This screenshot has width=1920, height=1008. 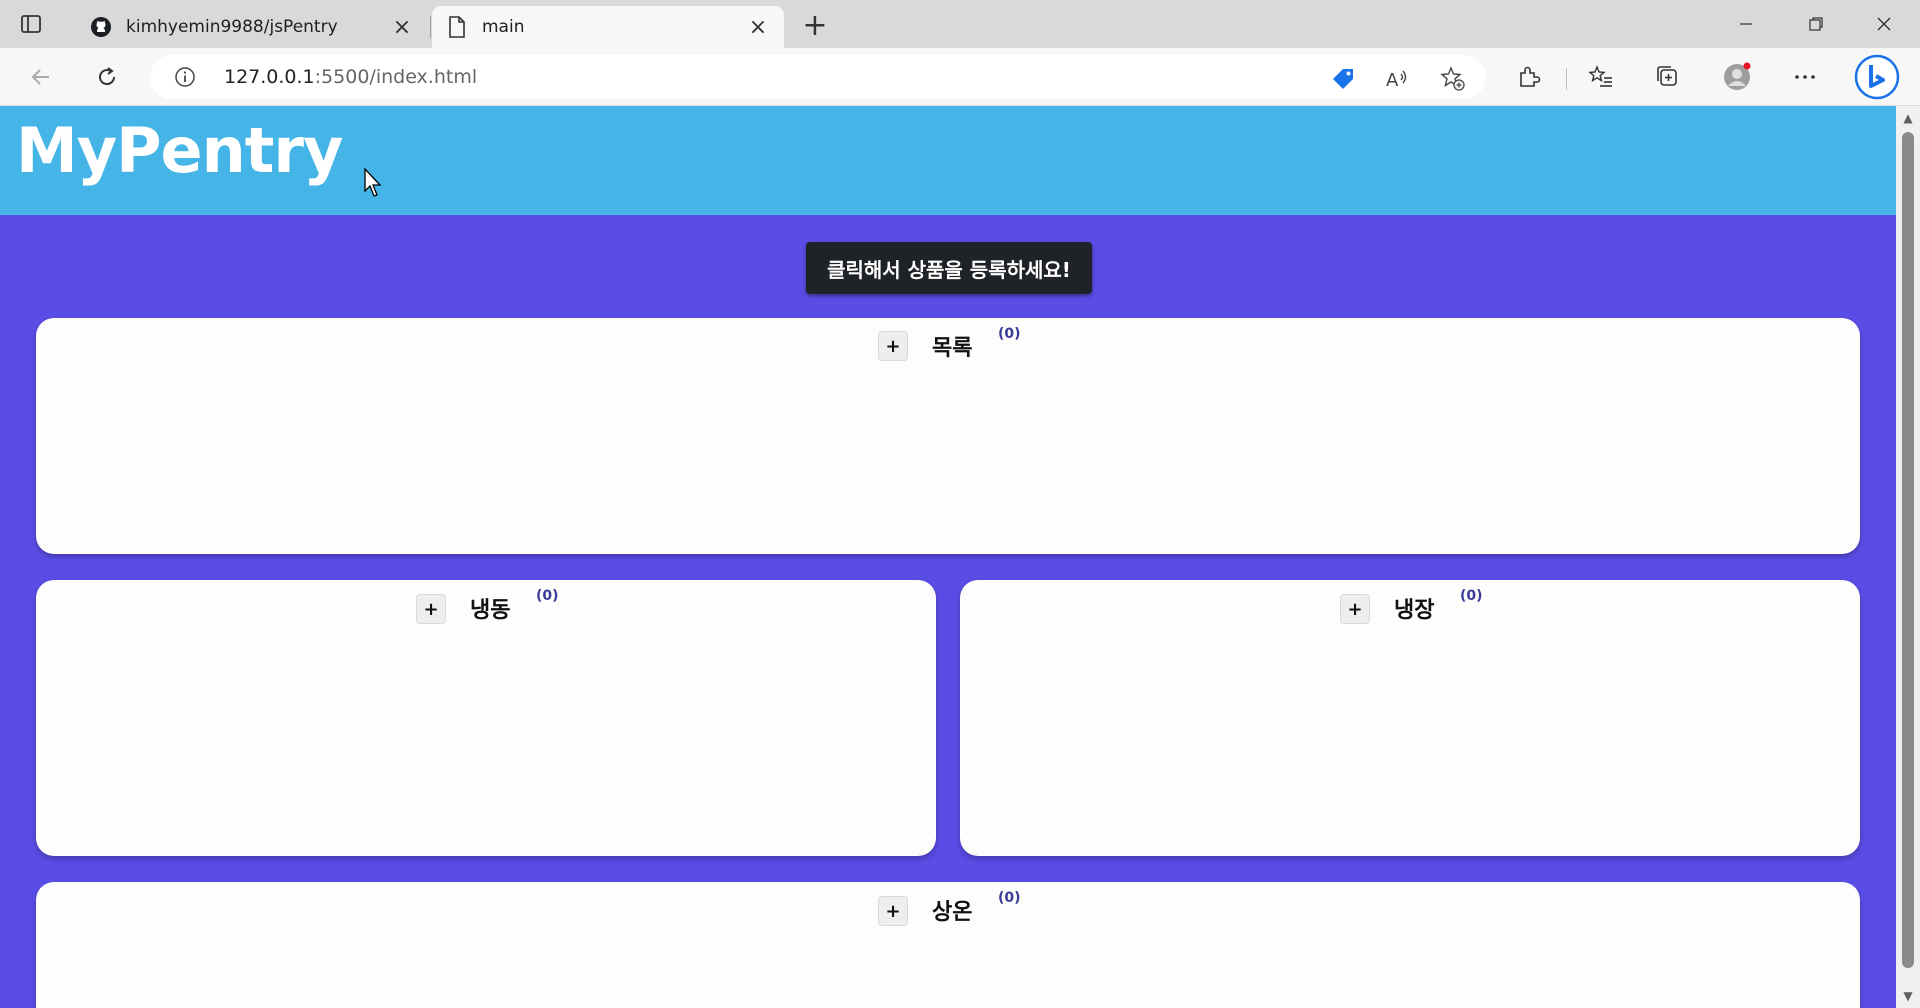 What do you see at coordinates (396, 77) in the screenshot?
I see `url-path: :5500/index.html` at bounding box center [396, 77].